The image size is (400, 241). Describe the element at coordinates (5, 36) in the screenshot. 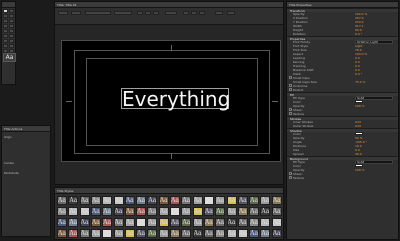

I see `add-anchor-tool` at that location.